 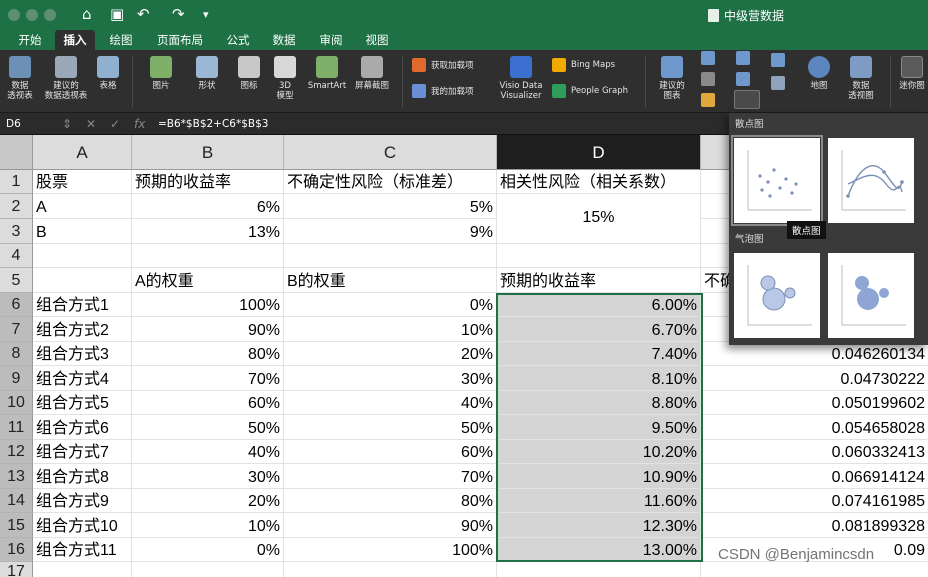 What do you see at coordinates (82, 476) in the screenshot?
I see `cell-a13: 组合方式8` at bounding box center [82, 476].